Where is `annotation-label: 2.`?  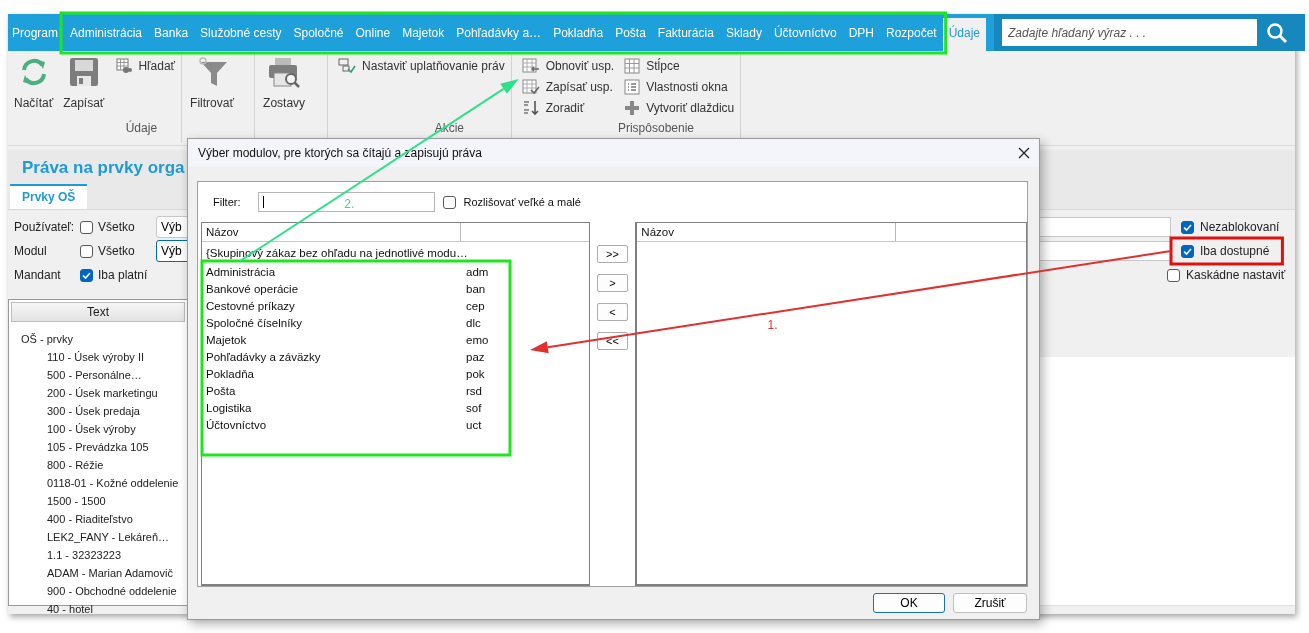 annotation-label: 2. is located at coordinates (349, 204).